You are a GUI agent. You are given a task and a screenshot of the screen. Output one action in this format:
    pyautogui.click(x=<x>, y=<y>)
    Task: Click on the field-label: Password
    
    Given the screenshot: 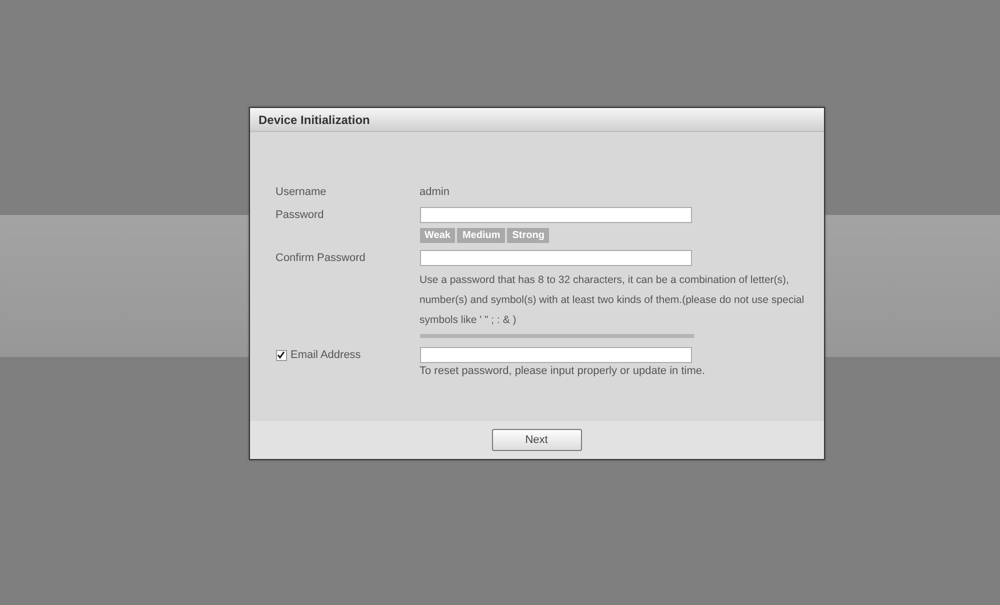 What is the action you would take?
    pyautogui.click(x=300, y=215)
    